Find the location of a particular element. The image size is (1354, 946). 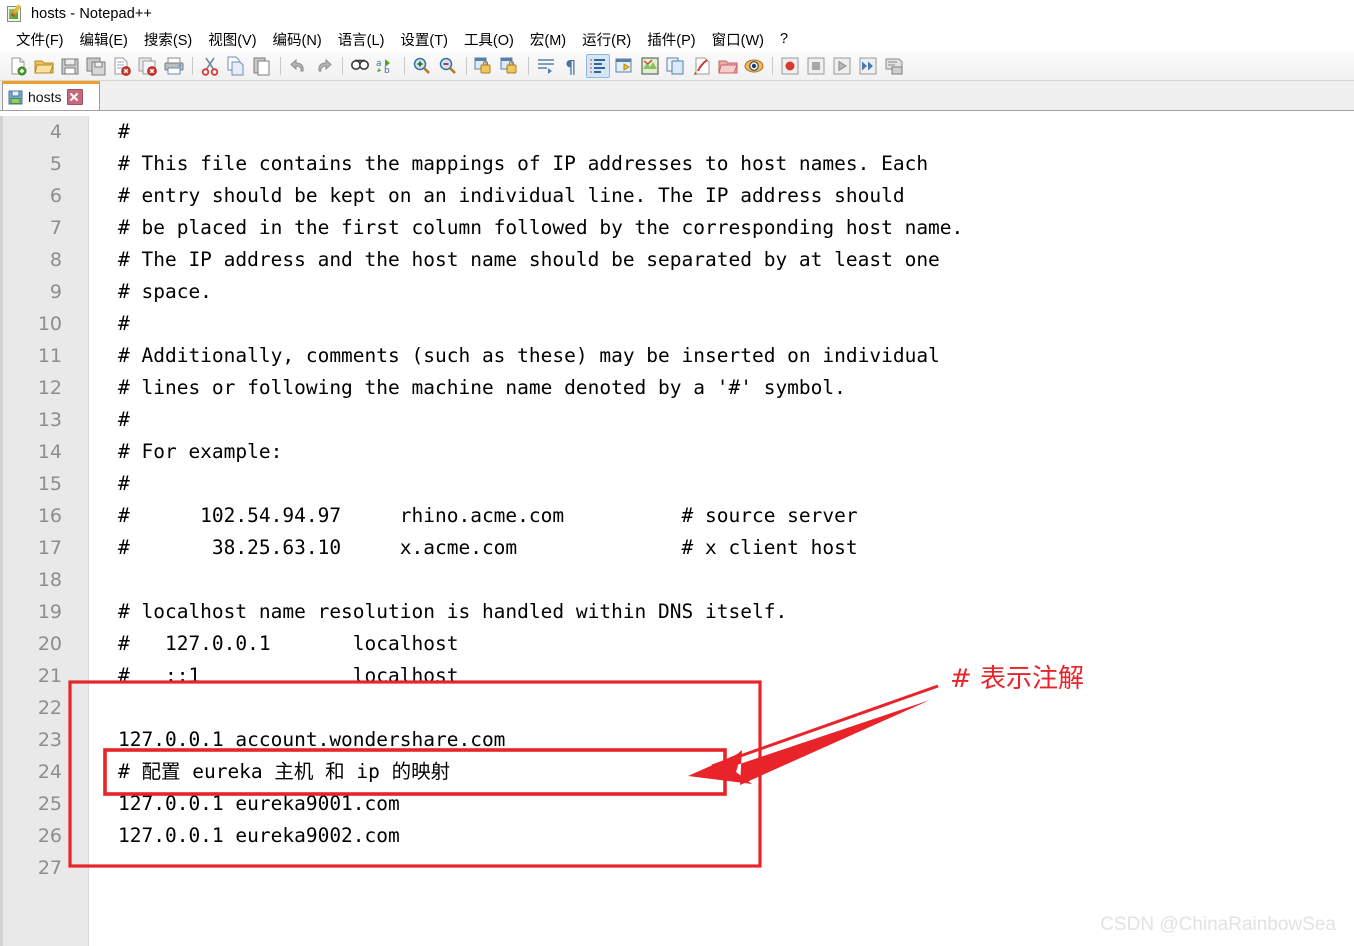

menu-help: ? is located at coordinates (784, 39).